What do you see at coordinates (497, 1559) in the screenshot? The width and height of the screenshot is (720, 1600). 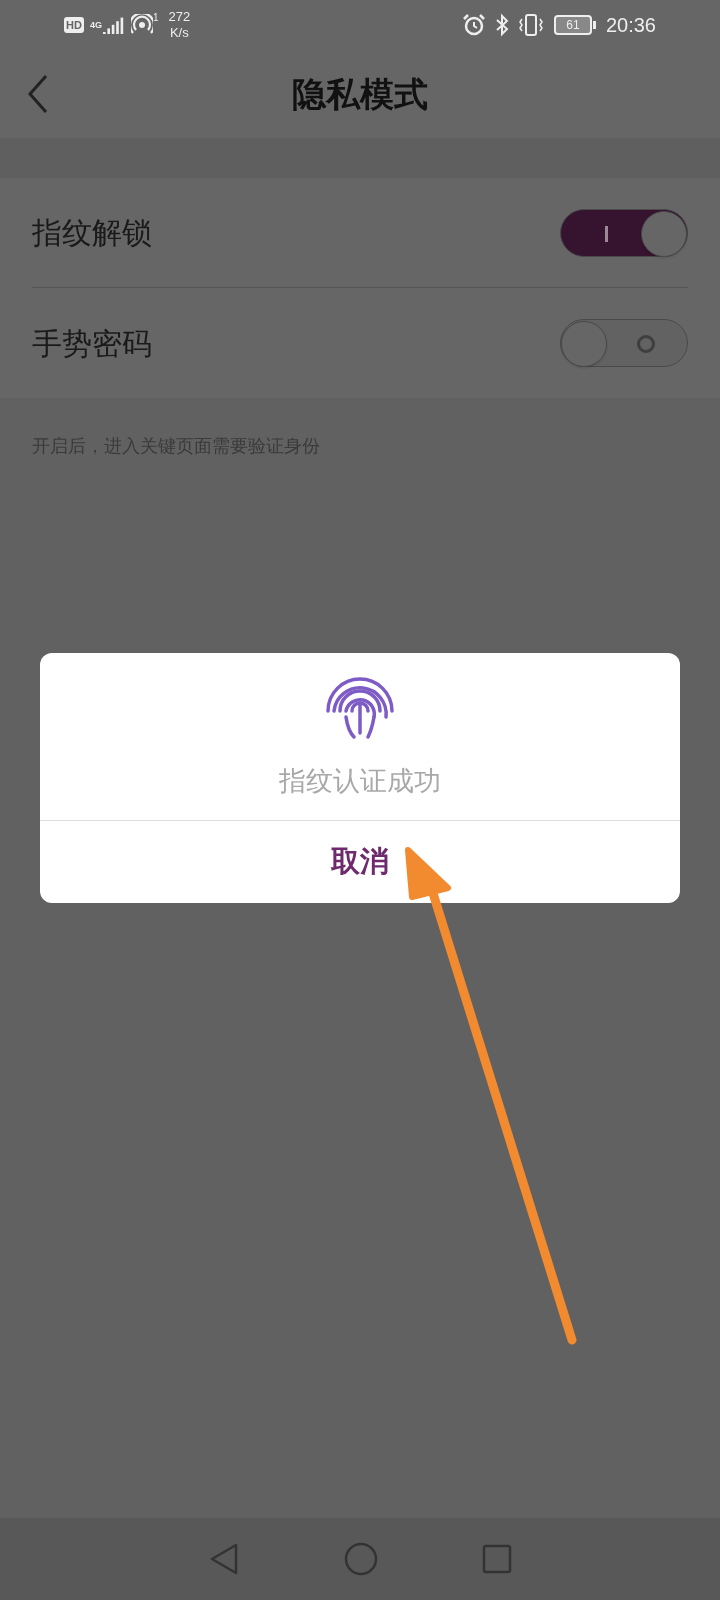 I see `recents-square-icon` at bounding box center [497, 1559].